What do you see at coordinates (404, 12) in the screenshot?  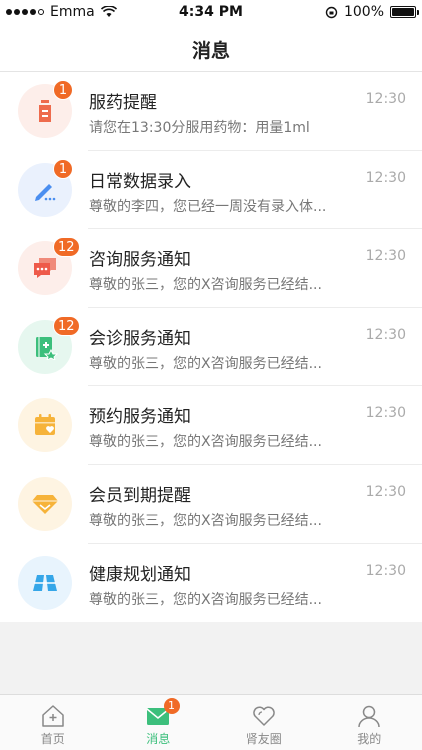 I see `battery-icon` at bounding box center [404, 12].